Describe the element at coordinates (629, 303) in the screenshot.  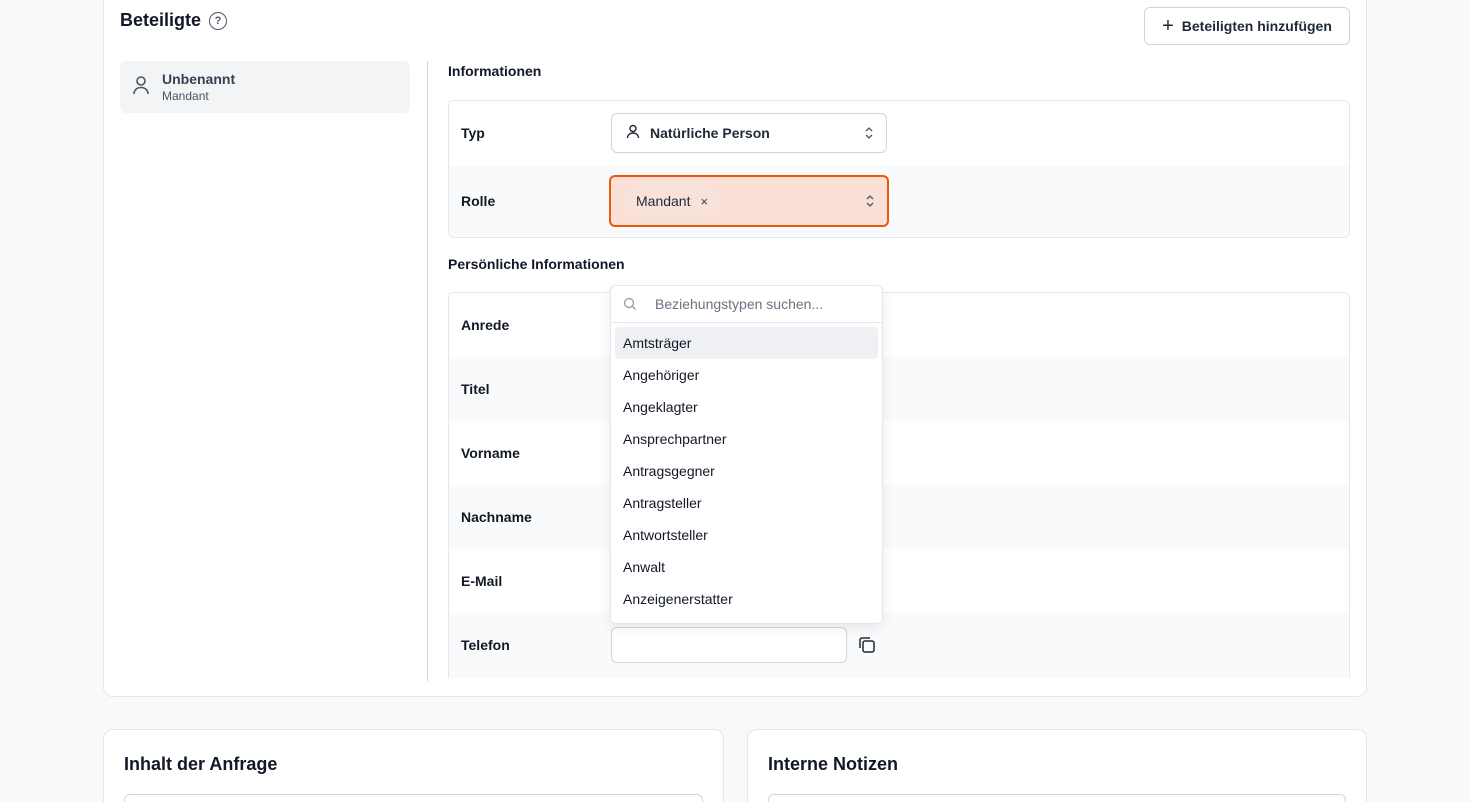
I see `search-icon` at that location.